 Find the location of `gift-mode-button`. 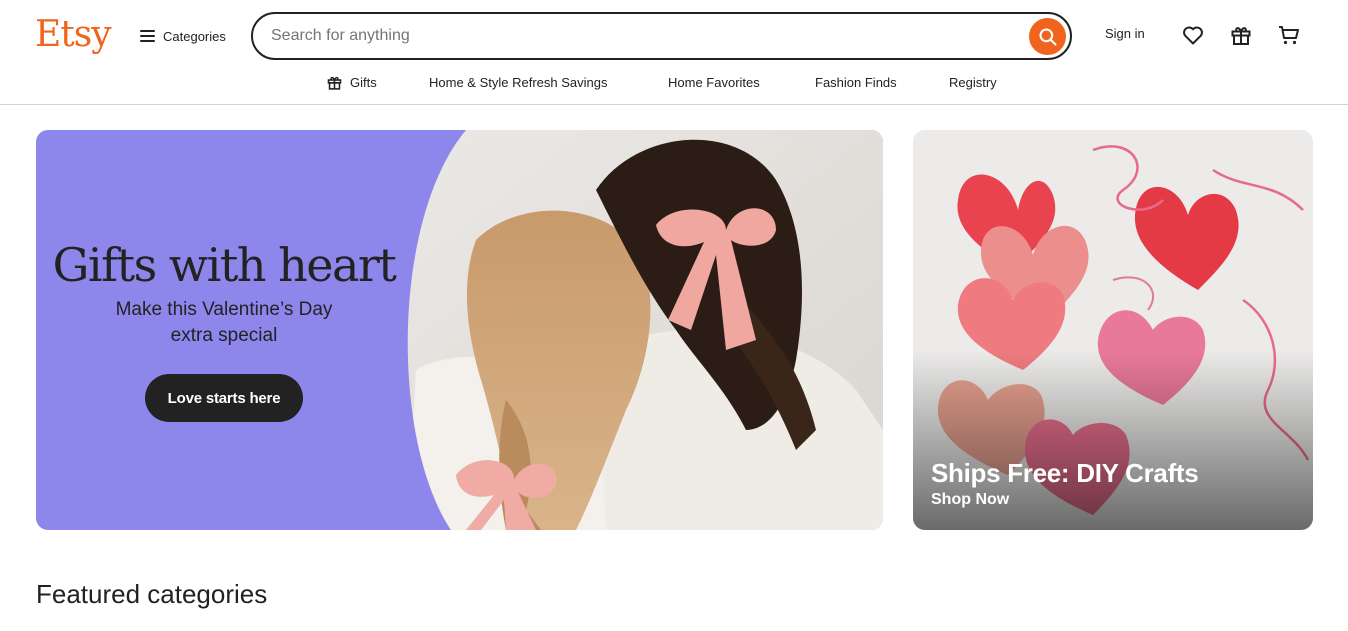

gift-mode-button is located at coordinates (1241, 35).